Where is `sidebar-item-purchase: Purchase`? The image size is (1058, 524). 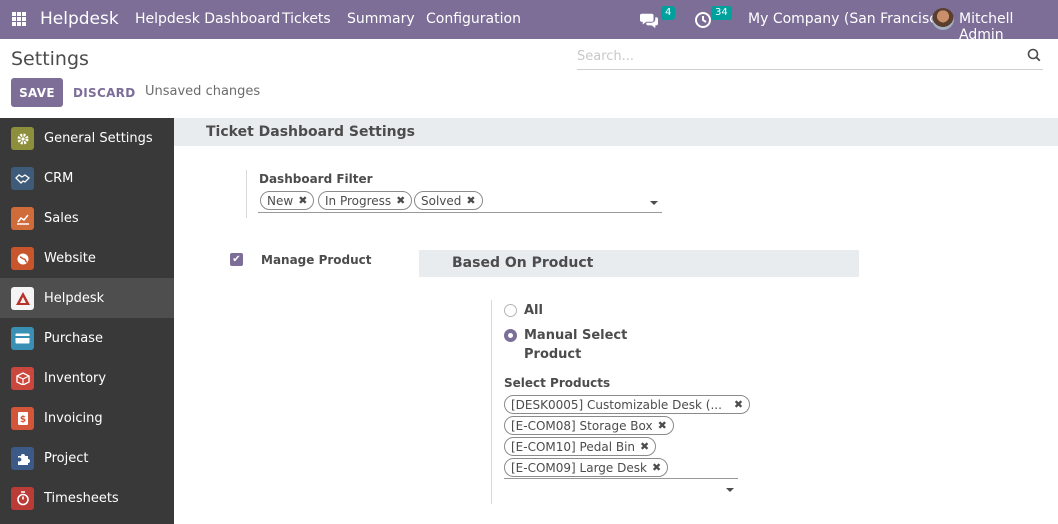
sidebar-item-purchase: Purchase is located at coordinates (87, 338).